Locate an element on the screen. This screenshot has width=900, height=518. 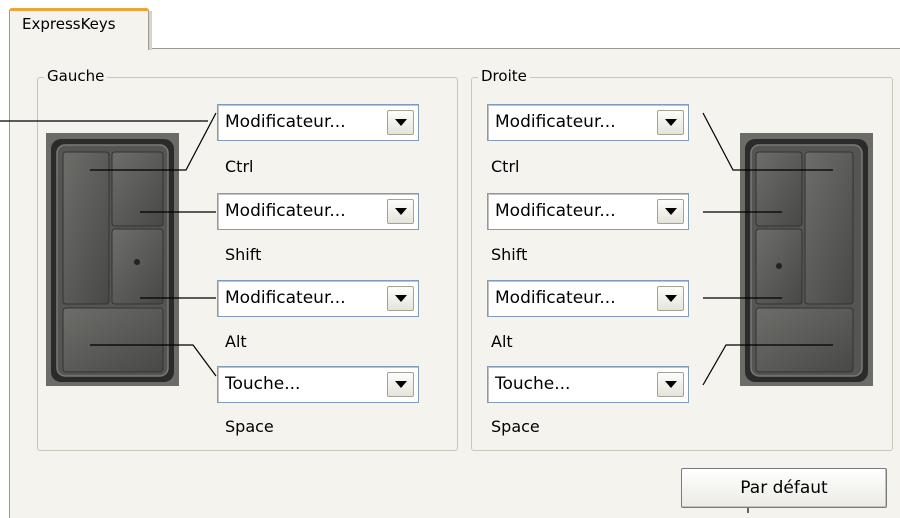
tab-expresskeys-label: ExpressKeys is located at coordinates (69, 24).